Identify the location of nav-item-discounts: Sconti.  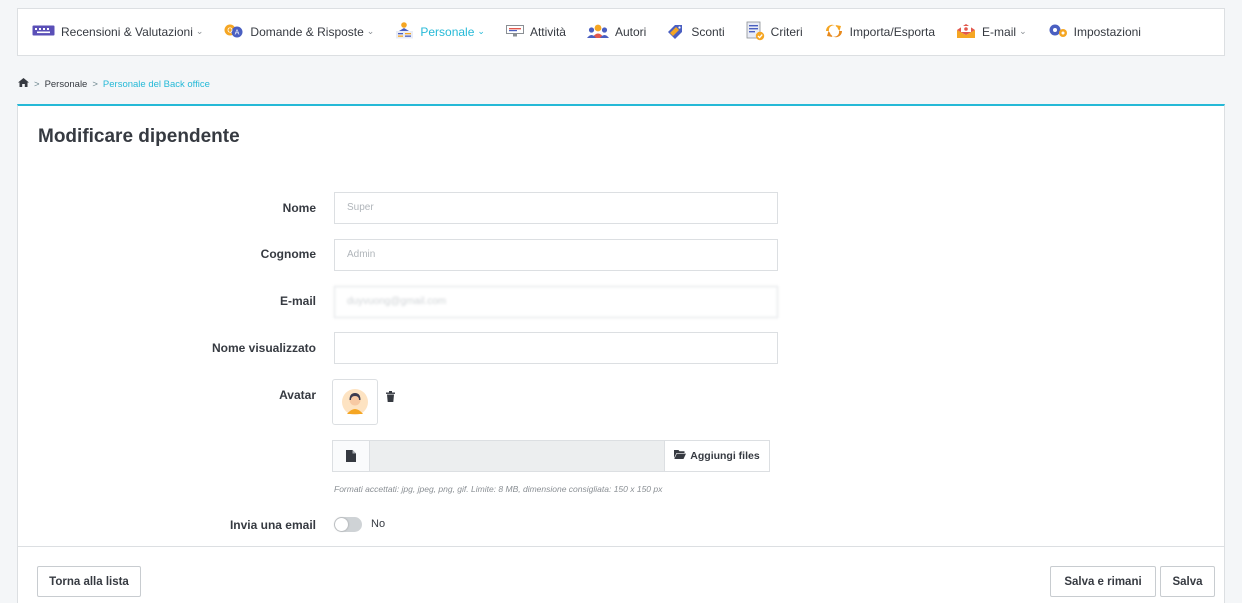
(696, 32).